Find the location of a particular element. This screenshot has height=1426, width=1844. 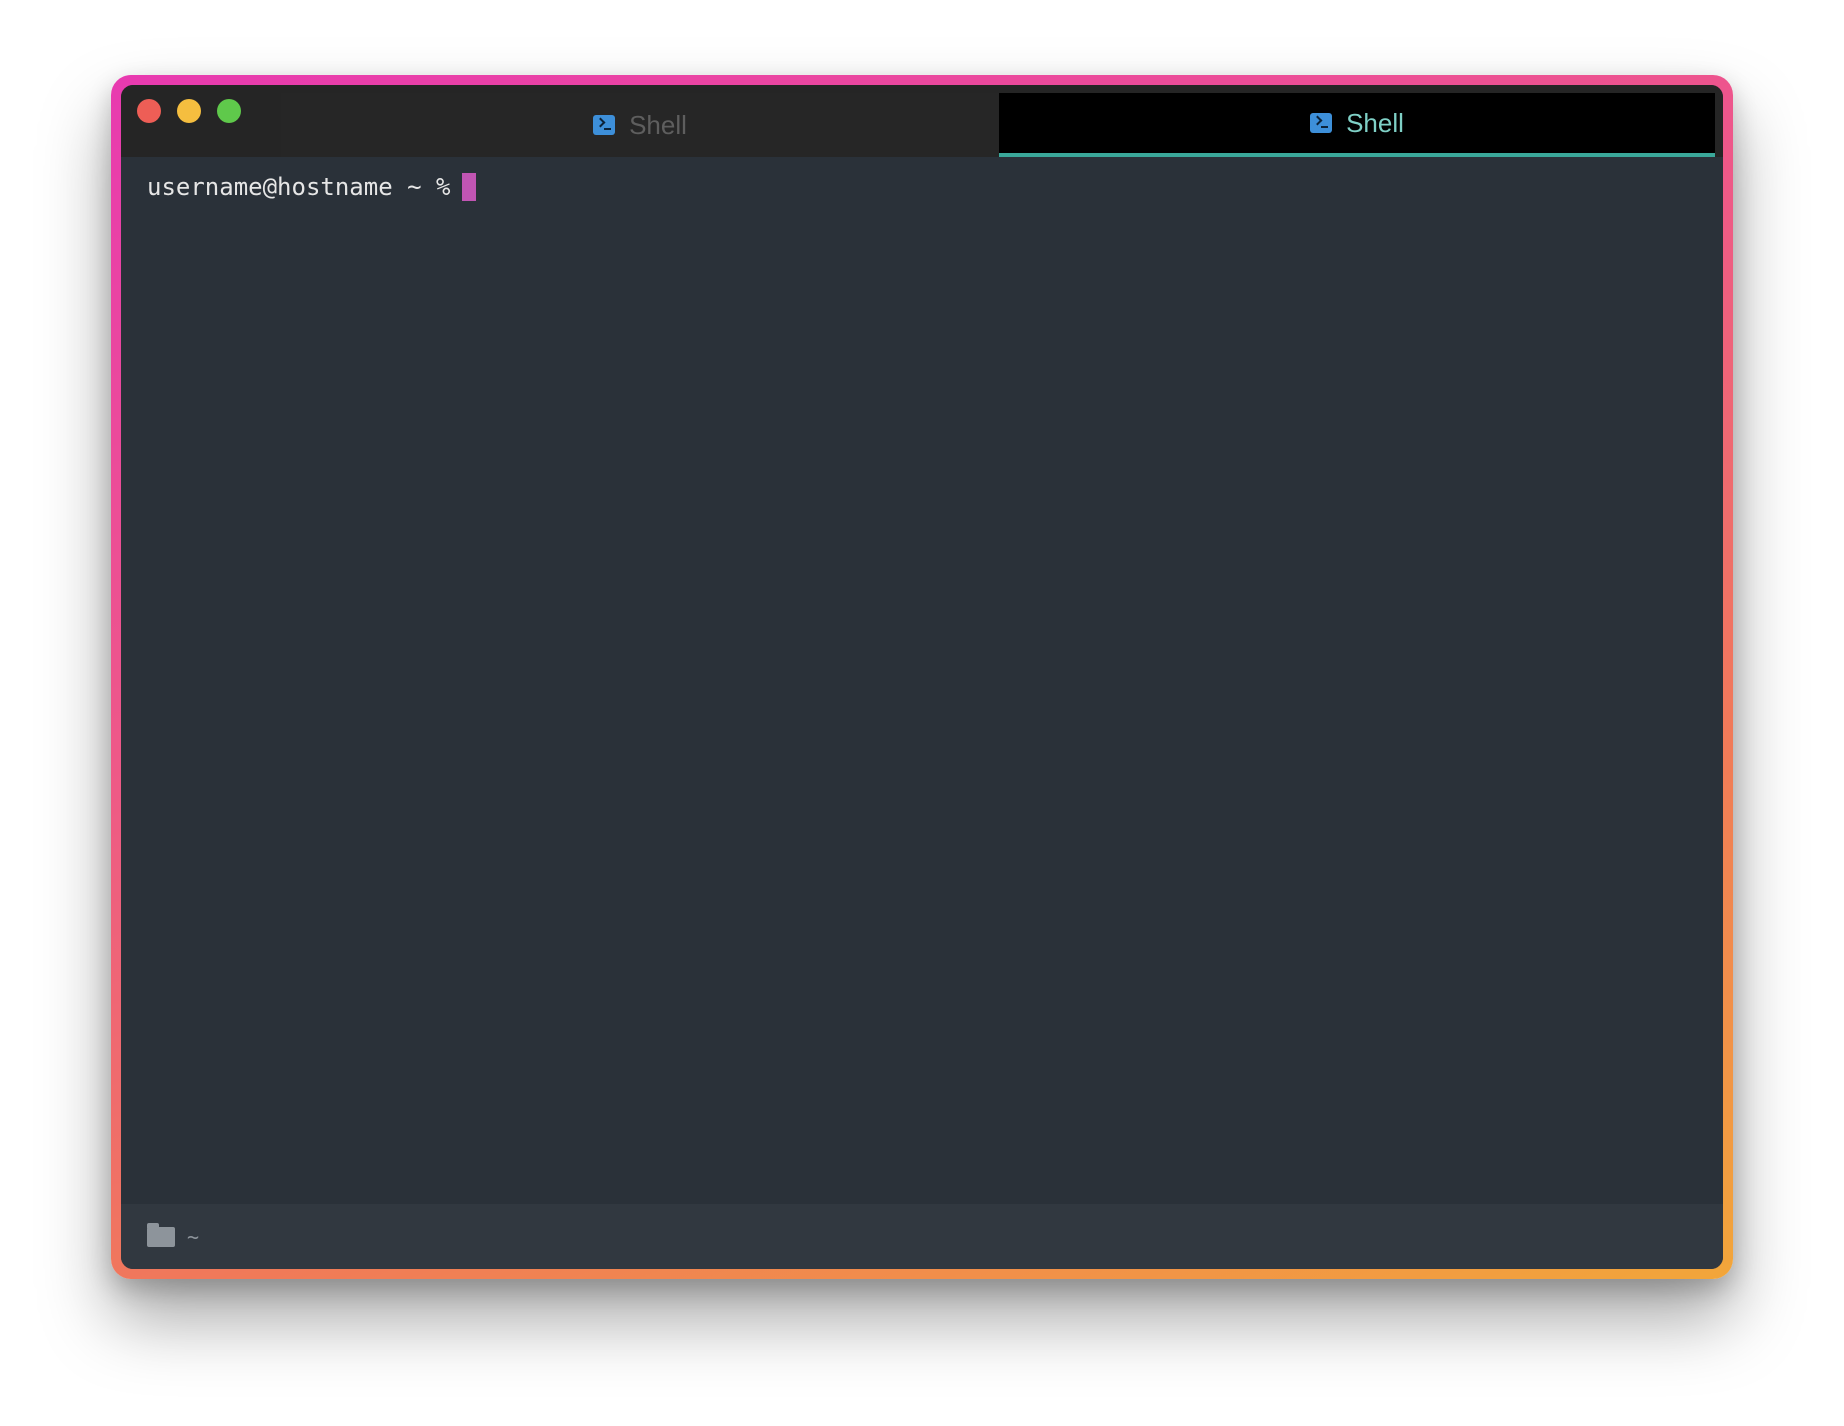

close-window-button is located at coordinates (149, 111).